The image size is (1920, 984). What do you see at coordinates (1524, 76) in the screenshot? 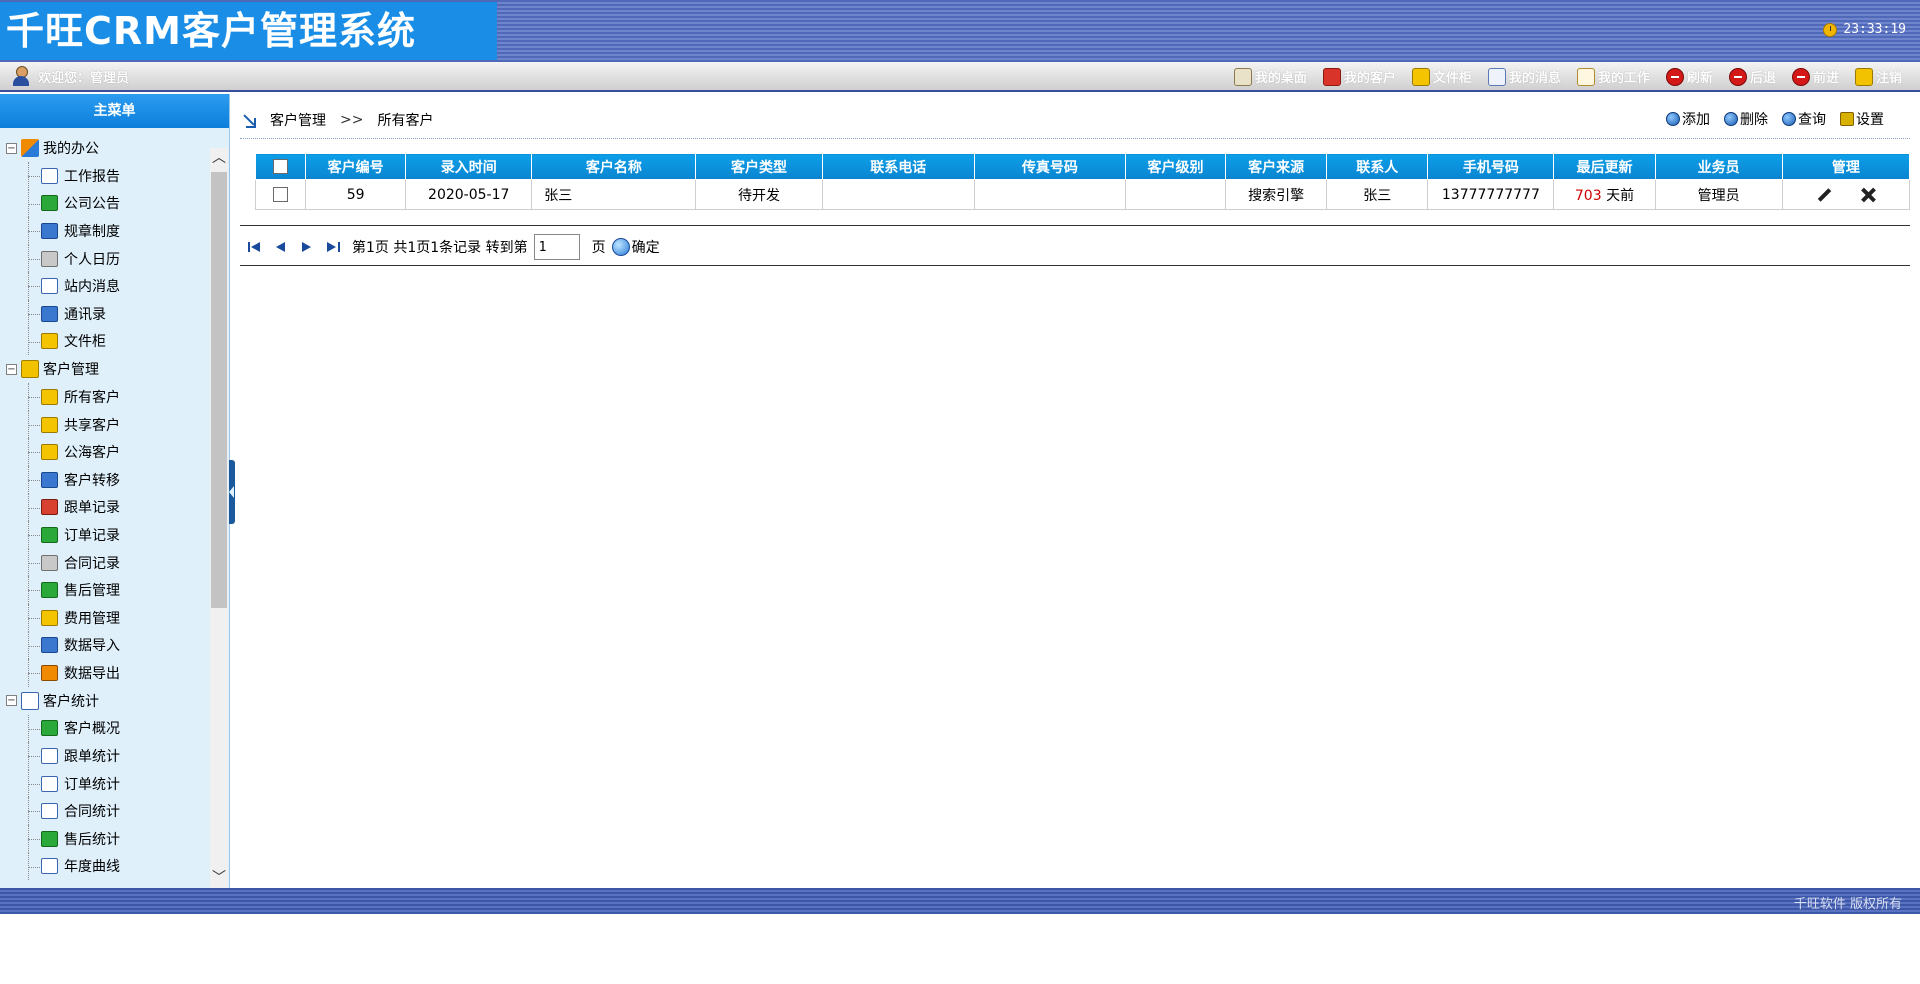
I see `link-my-messages: 我的消息` at bounding box center [1524, 76].